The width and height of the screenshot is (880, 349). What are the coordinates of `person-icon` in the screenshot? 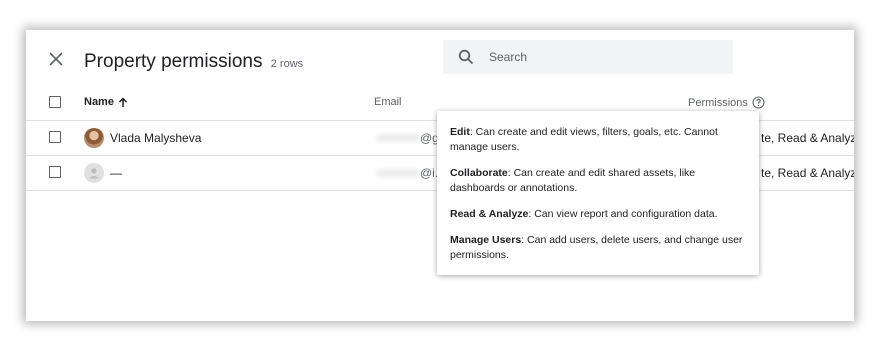 It's located at (94, 173).